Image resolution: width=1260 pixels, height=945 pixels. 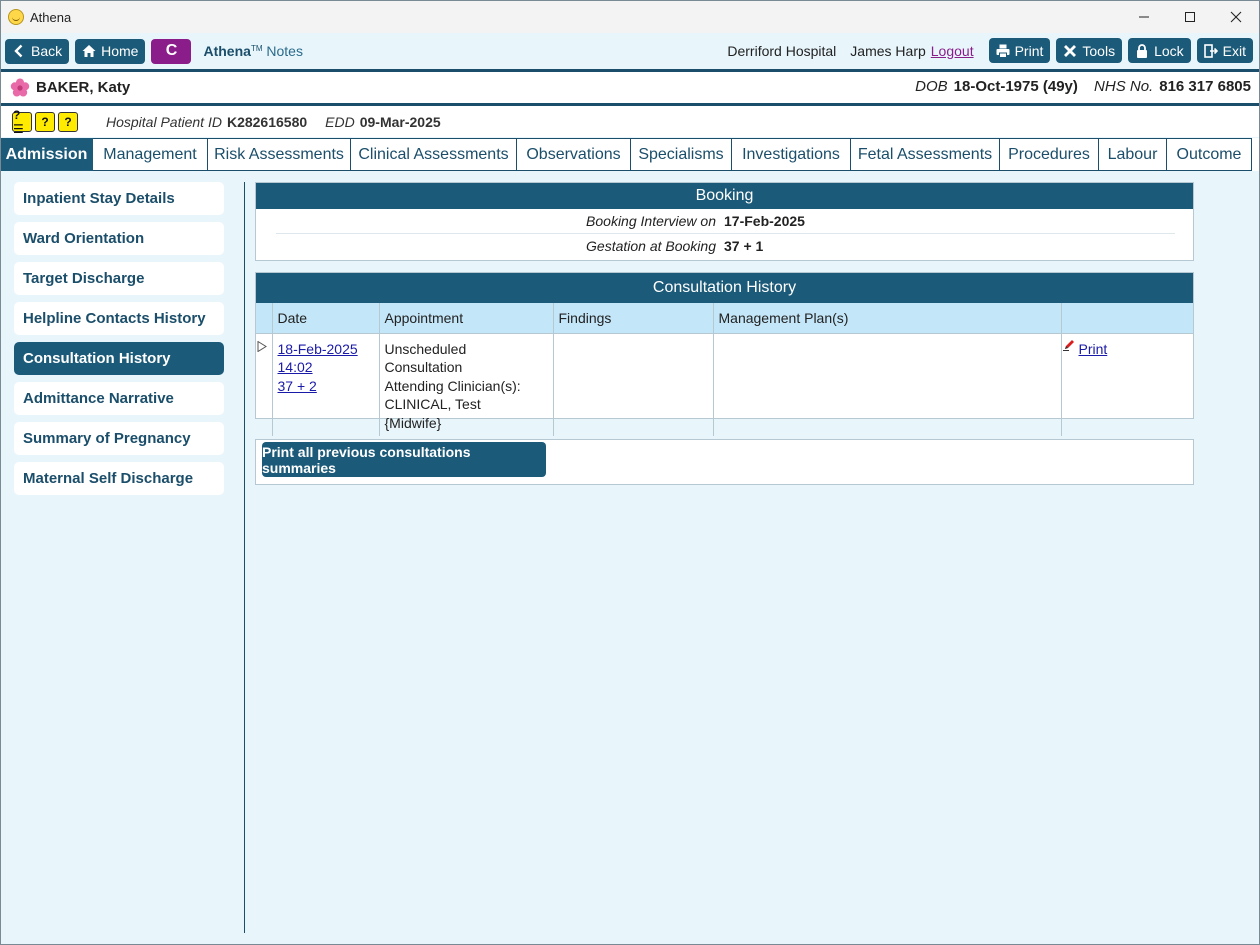 I want to click on edd-value: 09-Mar-2025, so click(x=400, y=121).